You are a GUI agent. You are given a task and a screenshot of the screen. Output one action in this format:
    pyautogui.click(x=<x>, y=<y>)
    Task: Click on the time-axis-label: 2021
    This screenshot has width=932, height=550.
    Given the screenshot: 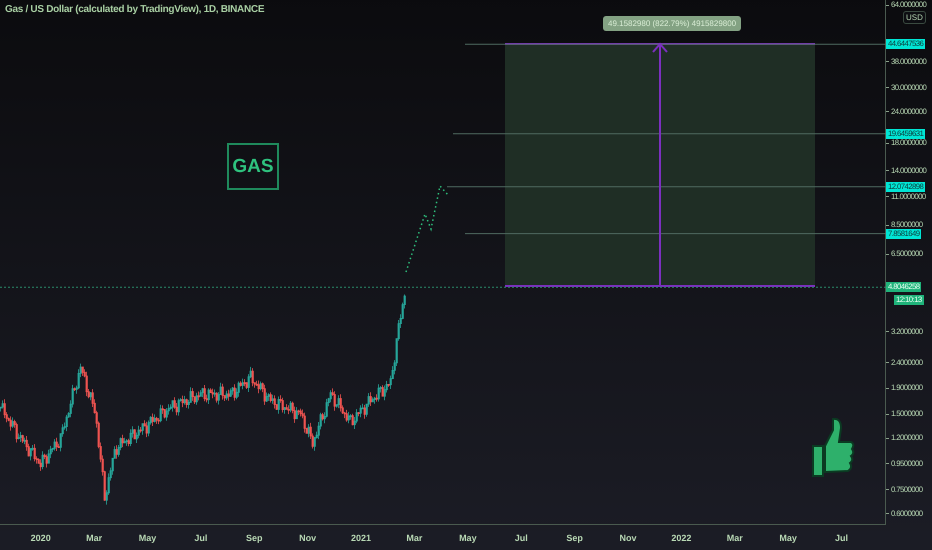 What is the action you would take?
    pyautogui.click(x=361, y=537)
    